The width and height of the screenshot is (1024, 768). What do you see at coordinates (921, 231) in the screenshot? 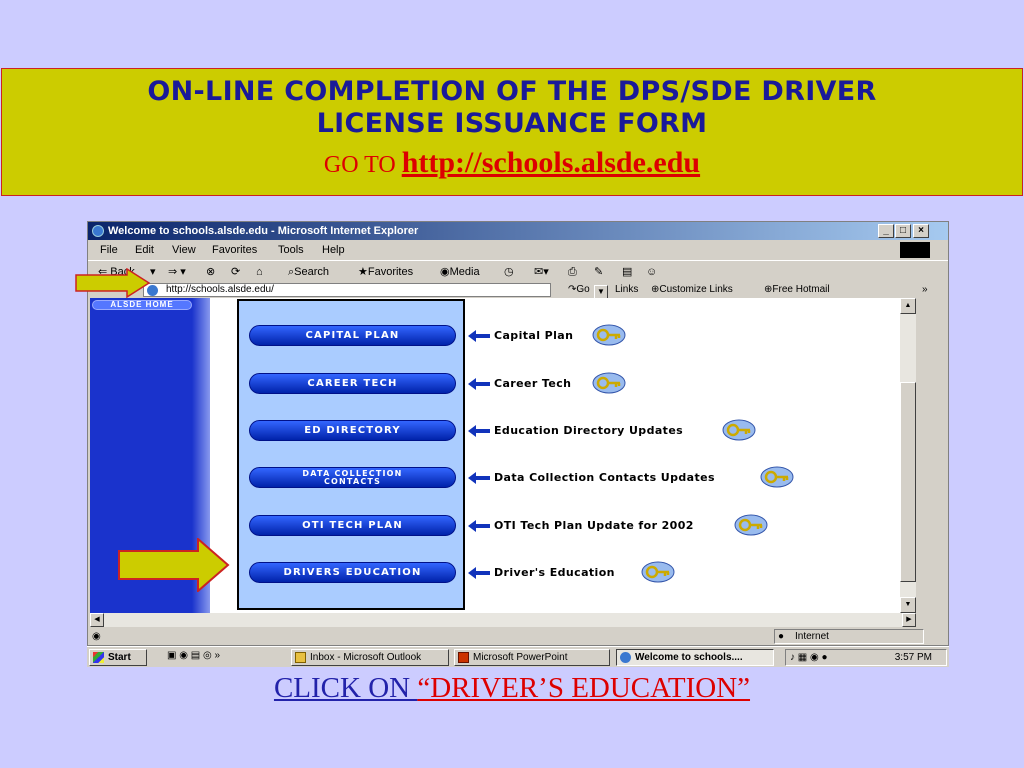
I see `close-button: ×` at bounding box center [921, 231].